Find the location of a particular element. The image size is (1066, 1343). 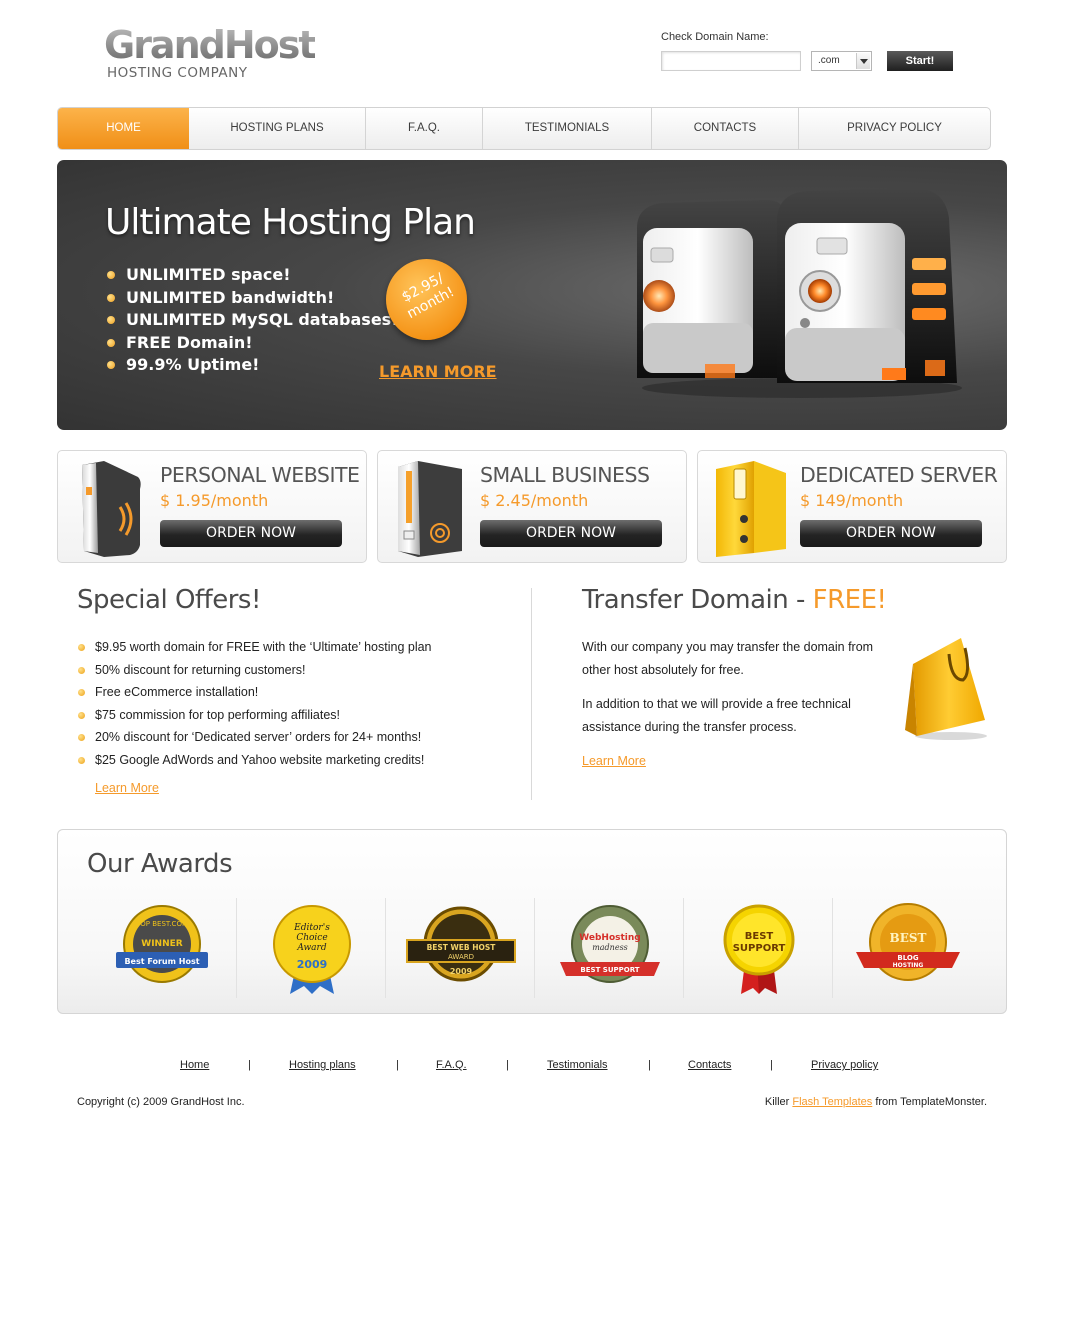

tld-select: .com is located at coordinates (841, 61).